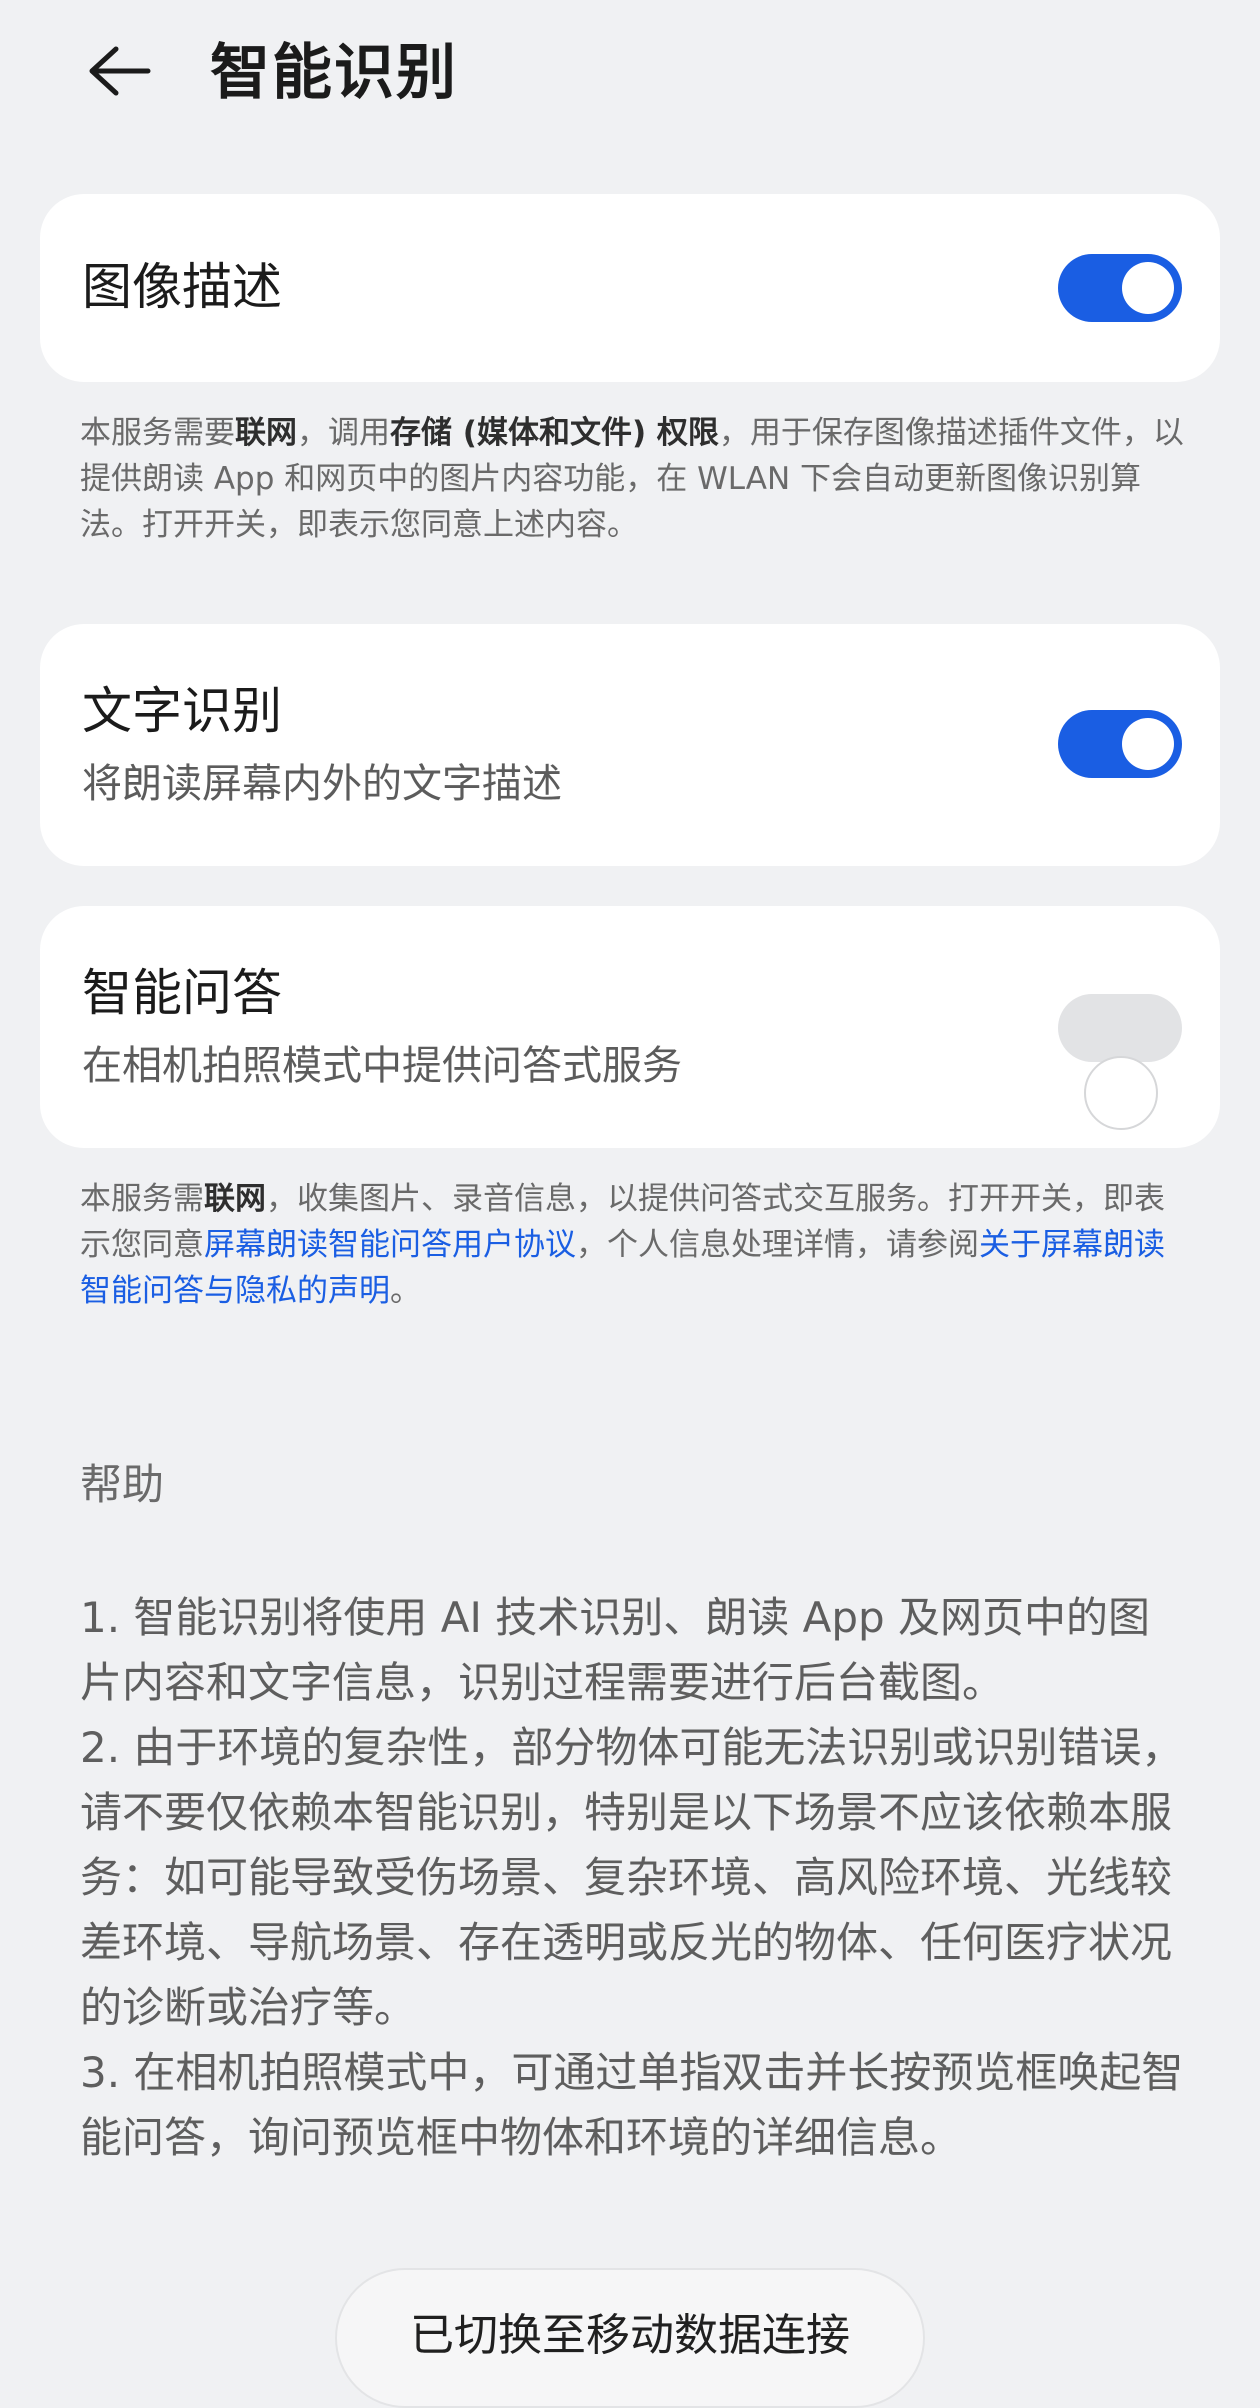  Describe the element at coordinates (182, 711) in the screenshot. I see `text-recognition-label: 文字识别` at that location.